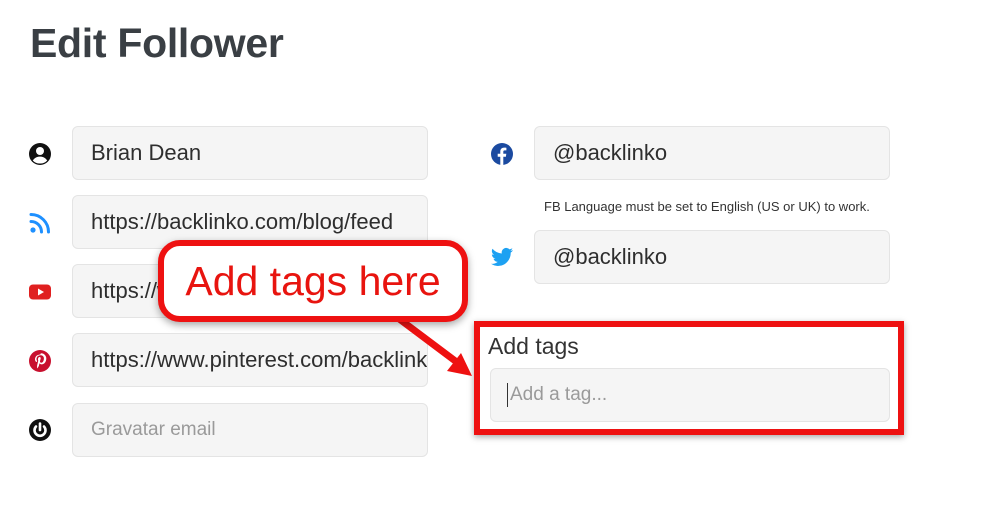 Image resolution: width=1000 pixels, height=505 pixels. What do you see at coordinates (507, 395) in the screenshot?
I see `text-caret` at bounding box center [507, 395].